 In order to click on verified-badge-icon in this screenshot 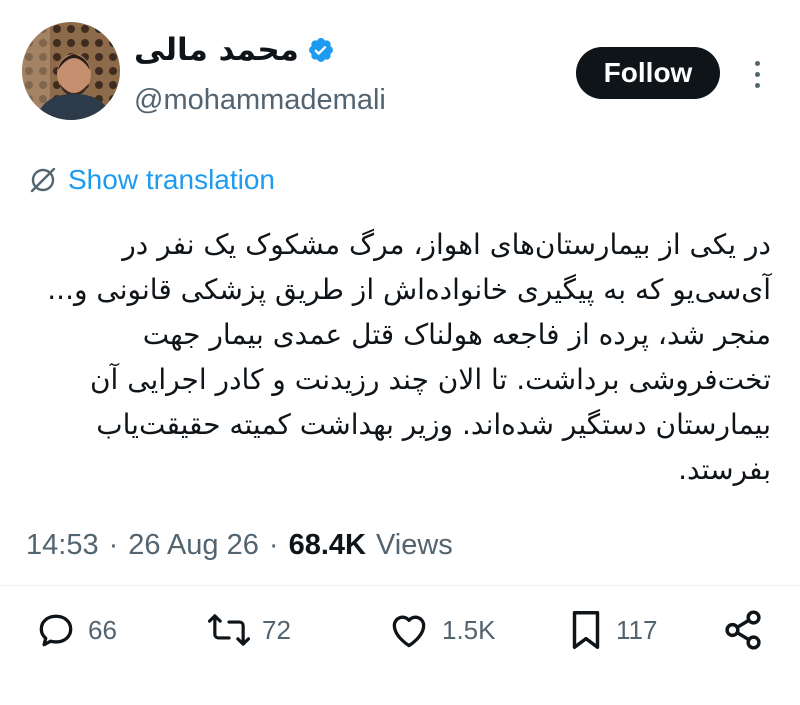, I will do `click(321, 50)`.